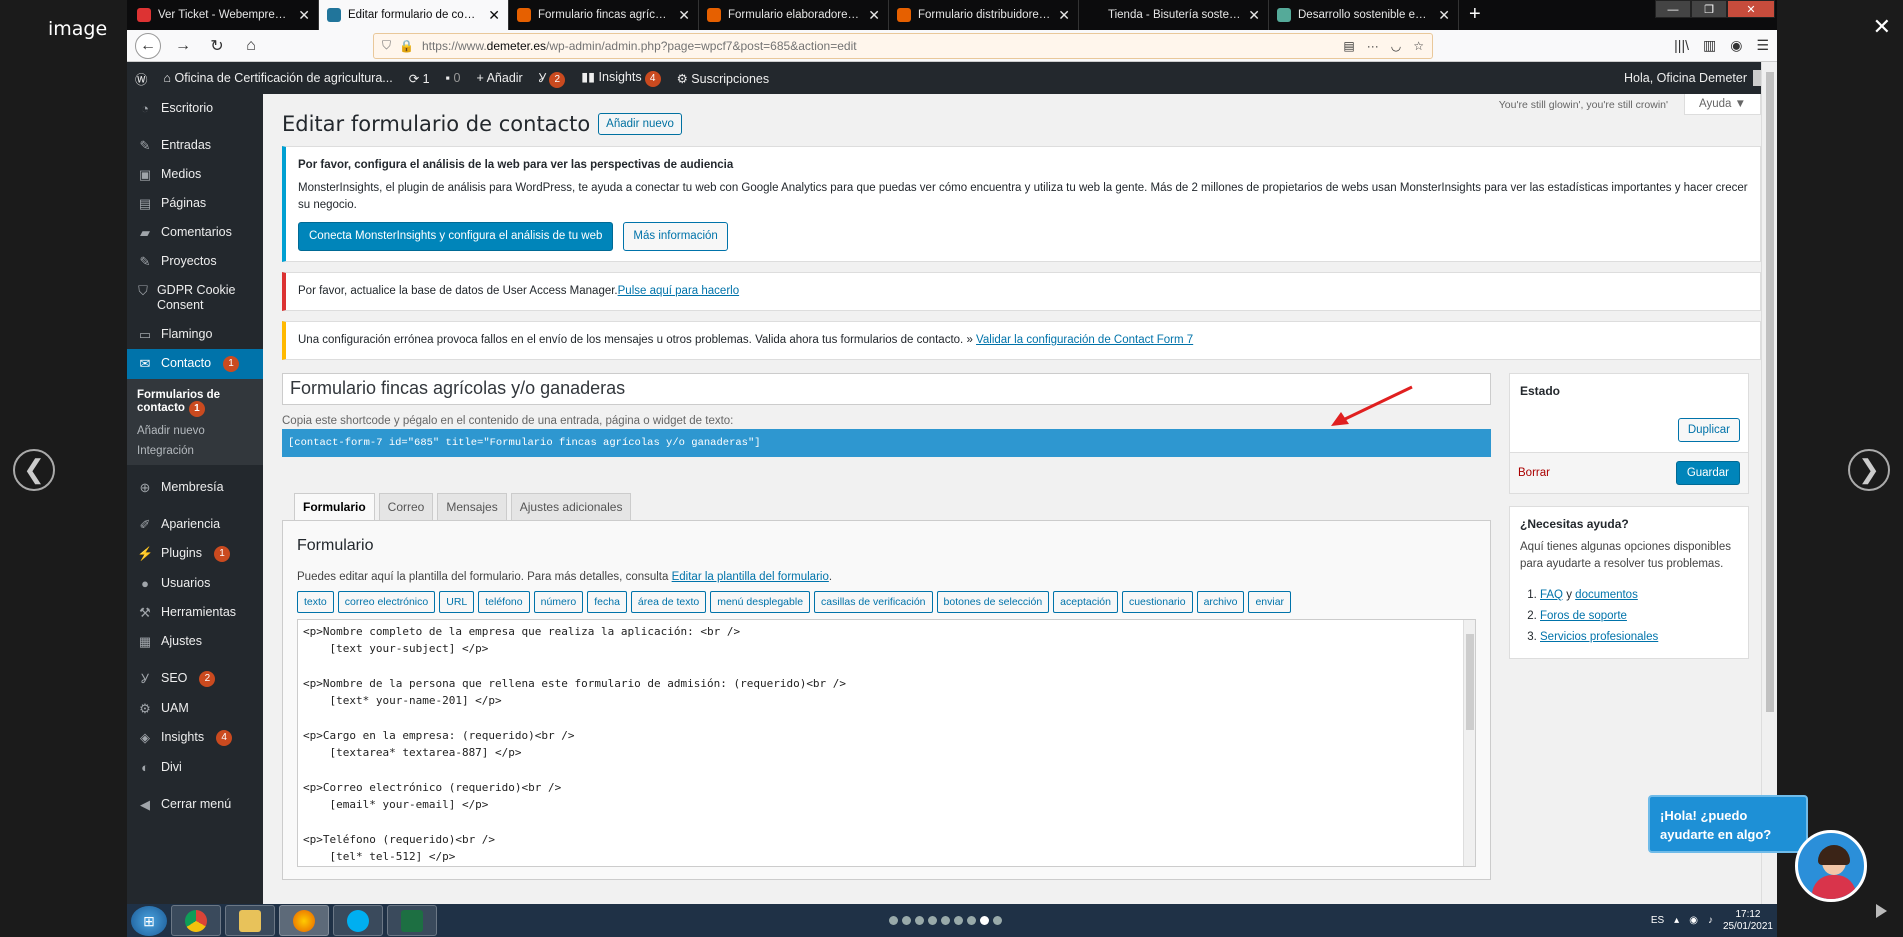  I want to click on sidebar-item-medios: ▣ Medios, so click(195, 174).